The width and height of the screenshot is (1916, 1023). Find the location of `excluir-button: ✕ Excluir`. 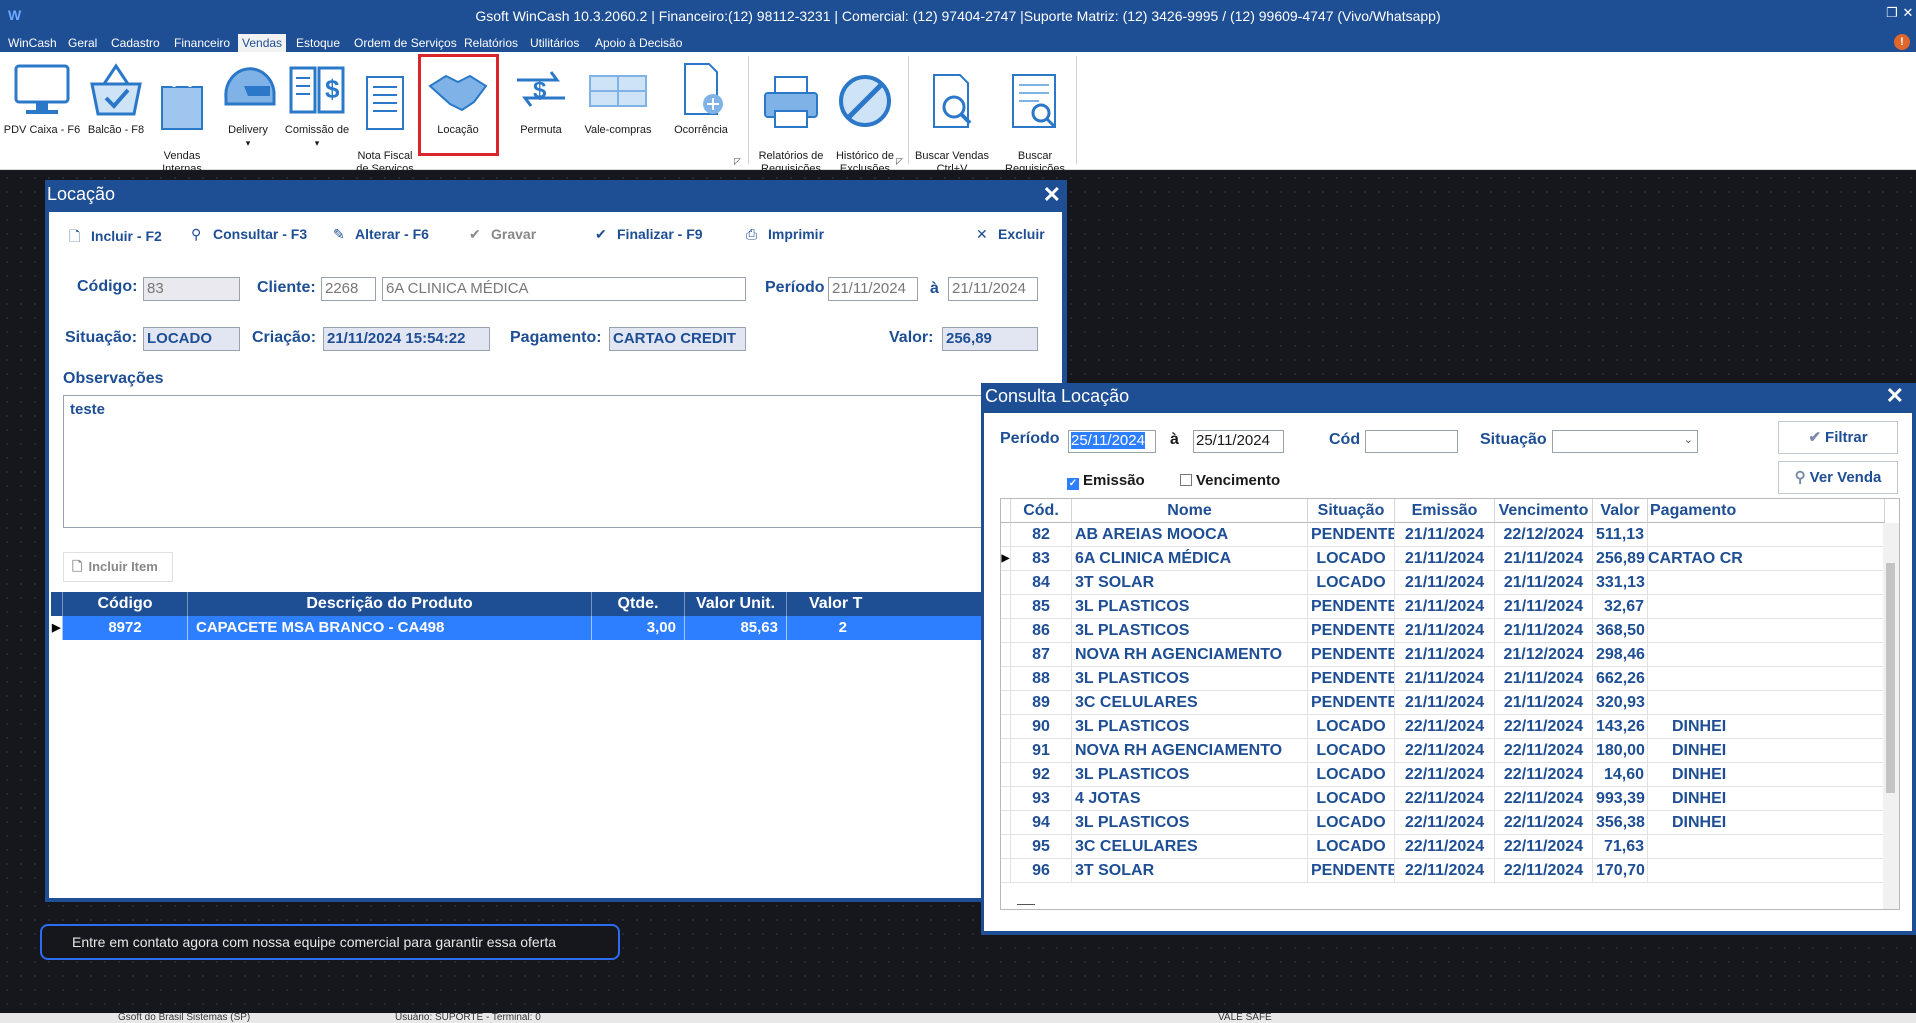

excluir-button: ✕ Excluir is located at coordinates (1010, 234).